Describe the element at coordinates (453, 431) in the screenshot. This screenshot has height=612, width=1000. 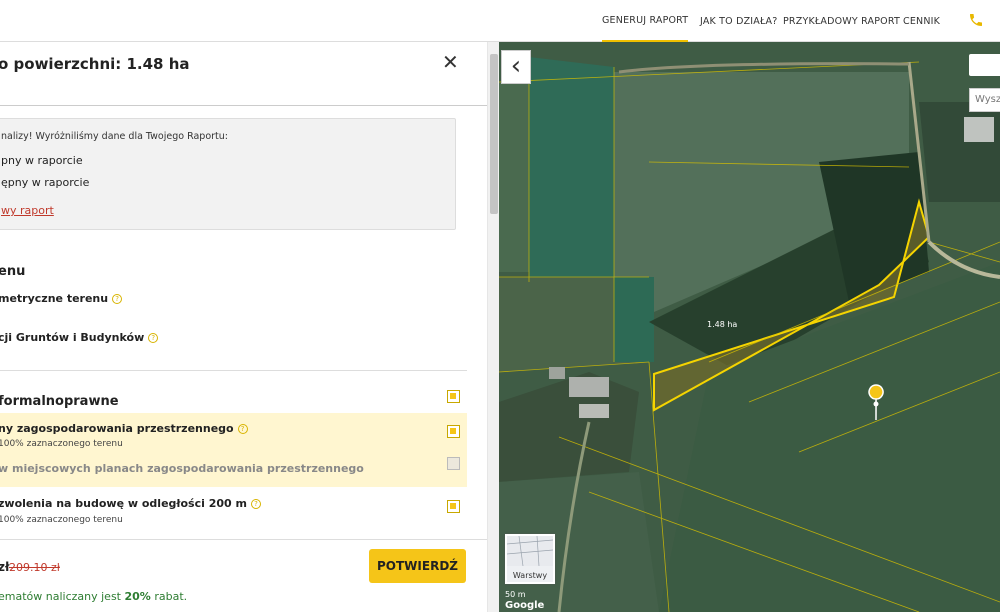
I see `legal-item-1-checkbox` at that location.